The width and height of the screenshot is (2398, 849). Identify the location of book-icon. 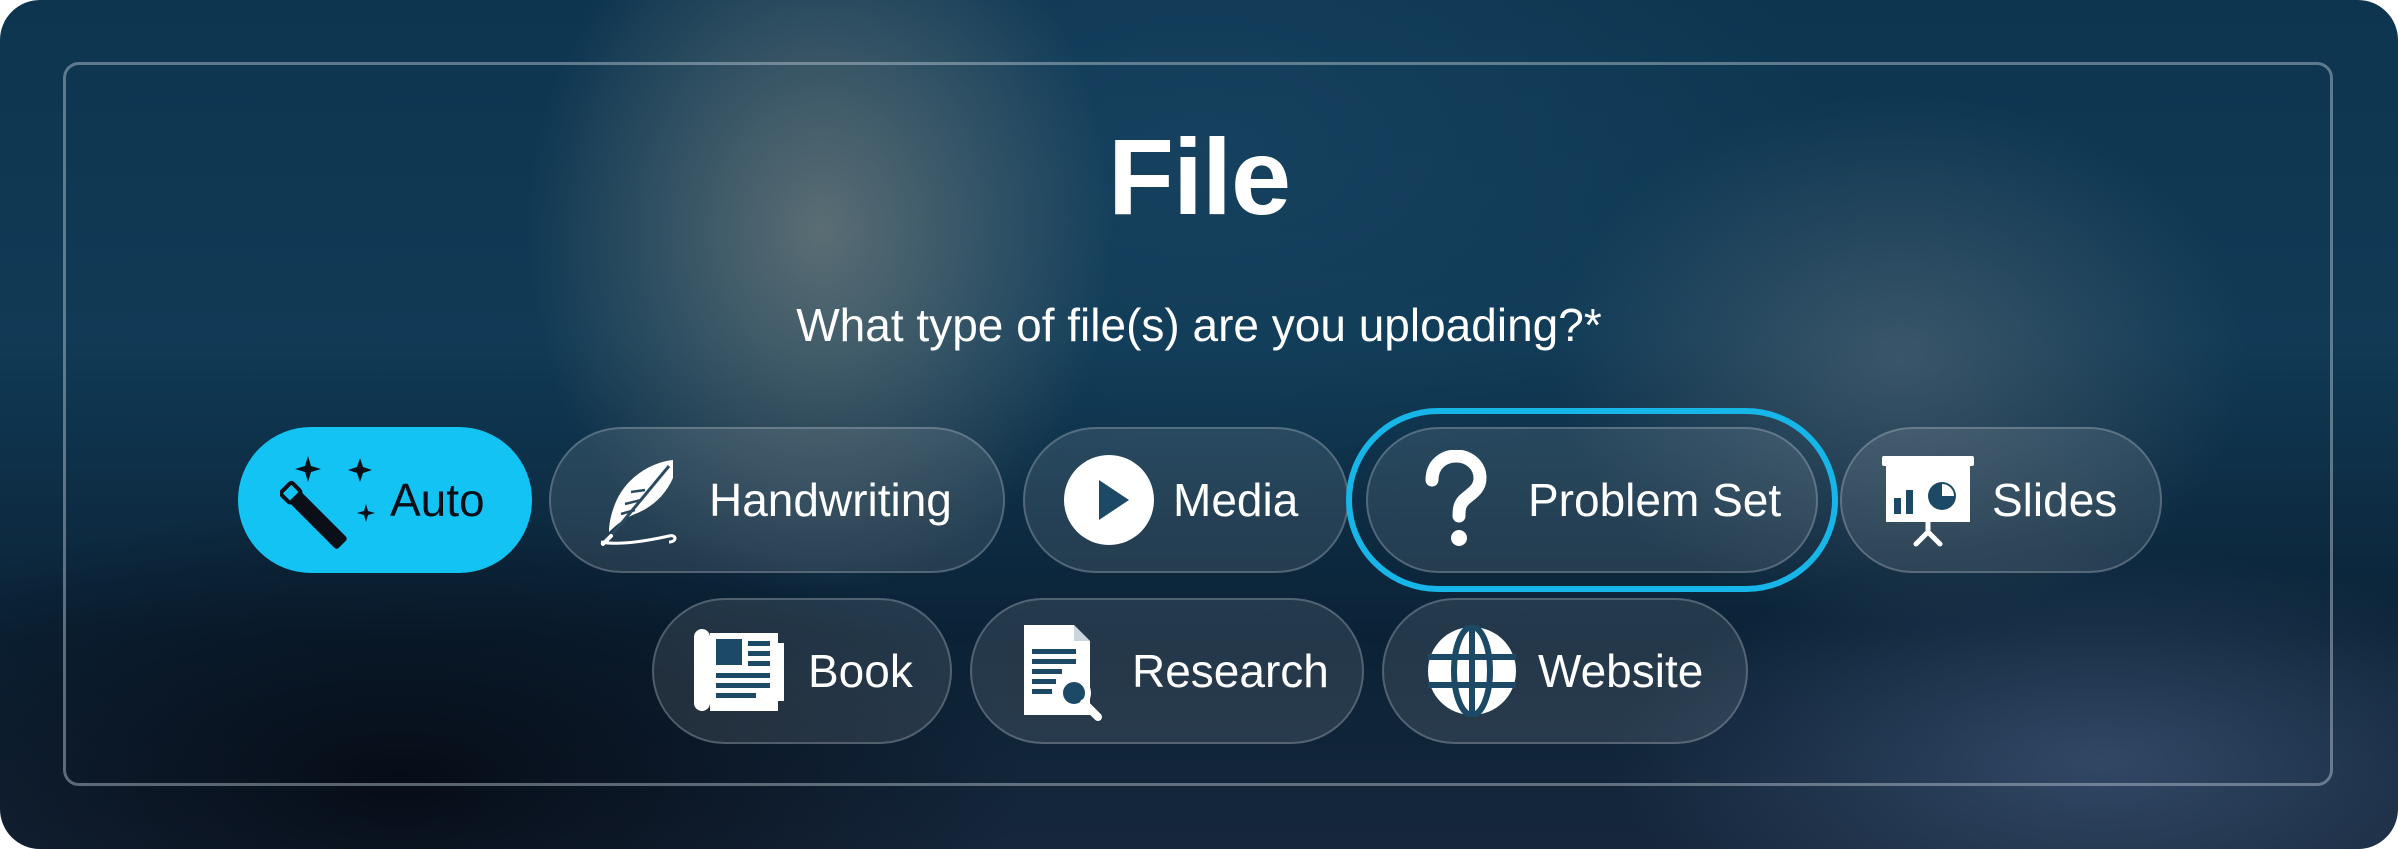
(738, 671).